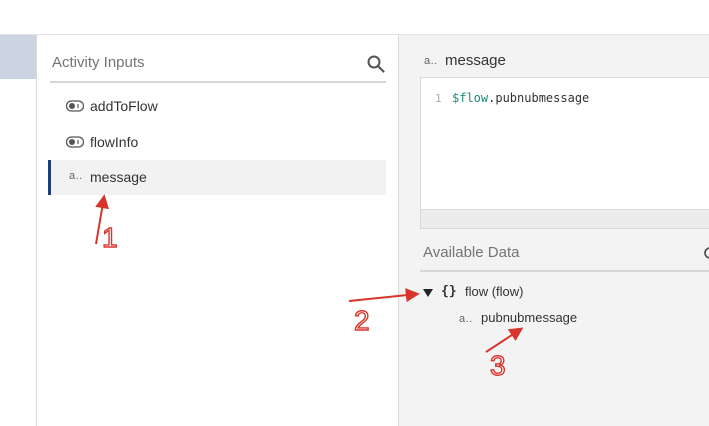  I want to click on input-item-addtoflow: addToFlow, so click(217, 106).